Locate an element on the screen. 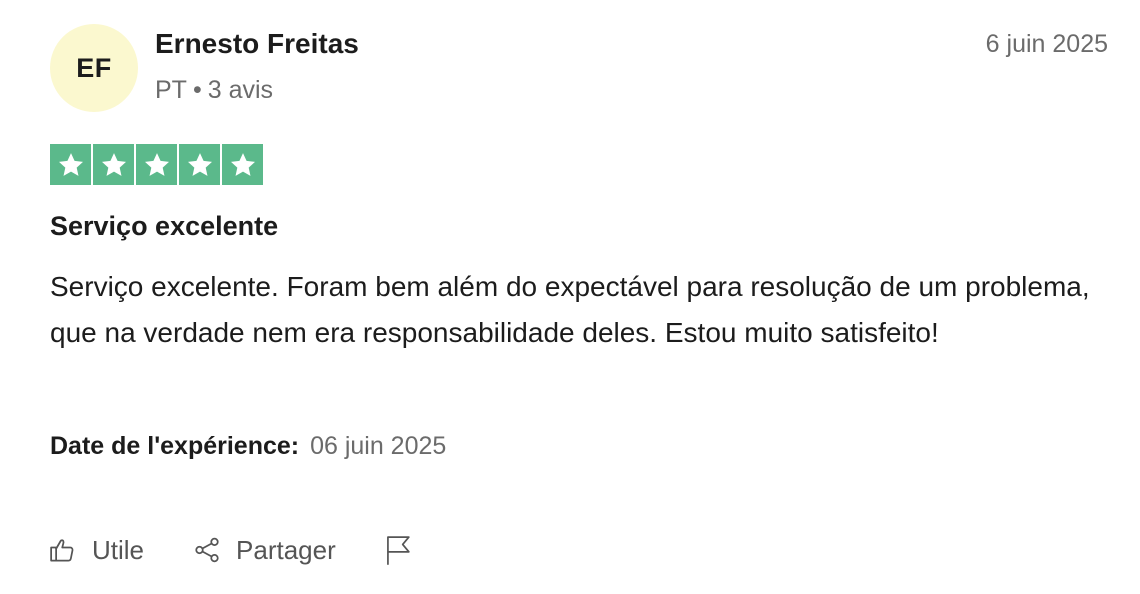 The image size is (1140, 594). review-date: 6 juin 2025 is located at coordinates (1046, 44).